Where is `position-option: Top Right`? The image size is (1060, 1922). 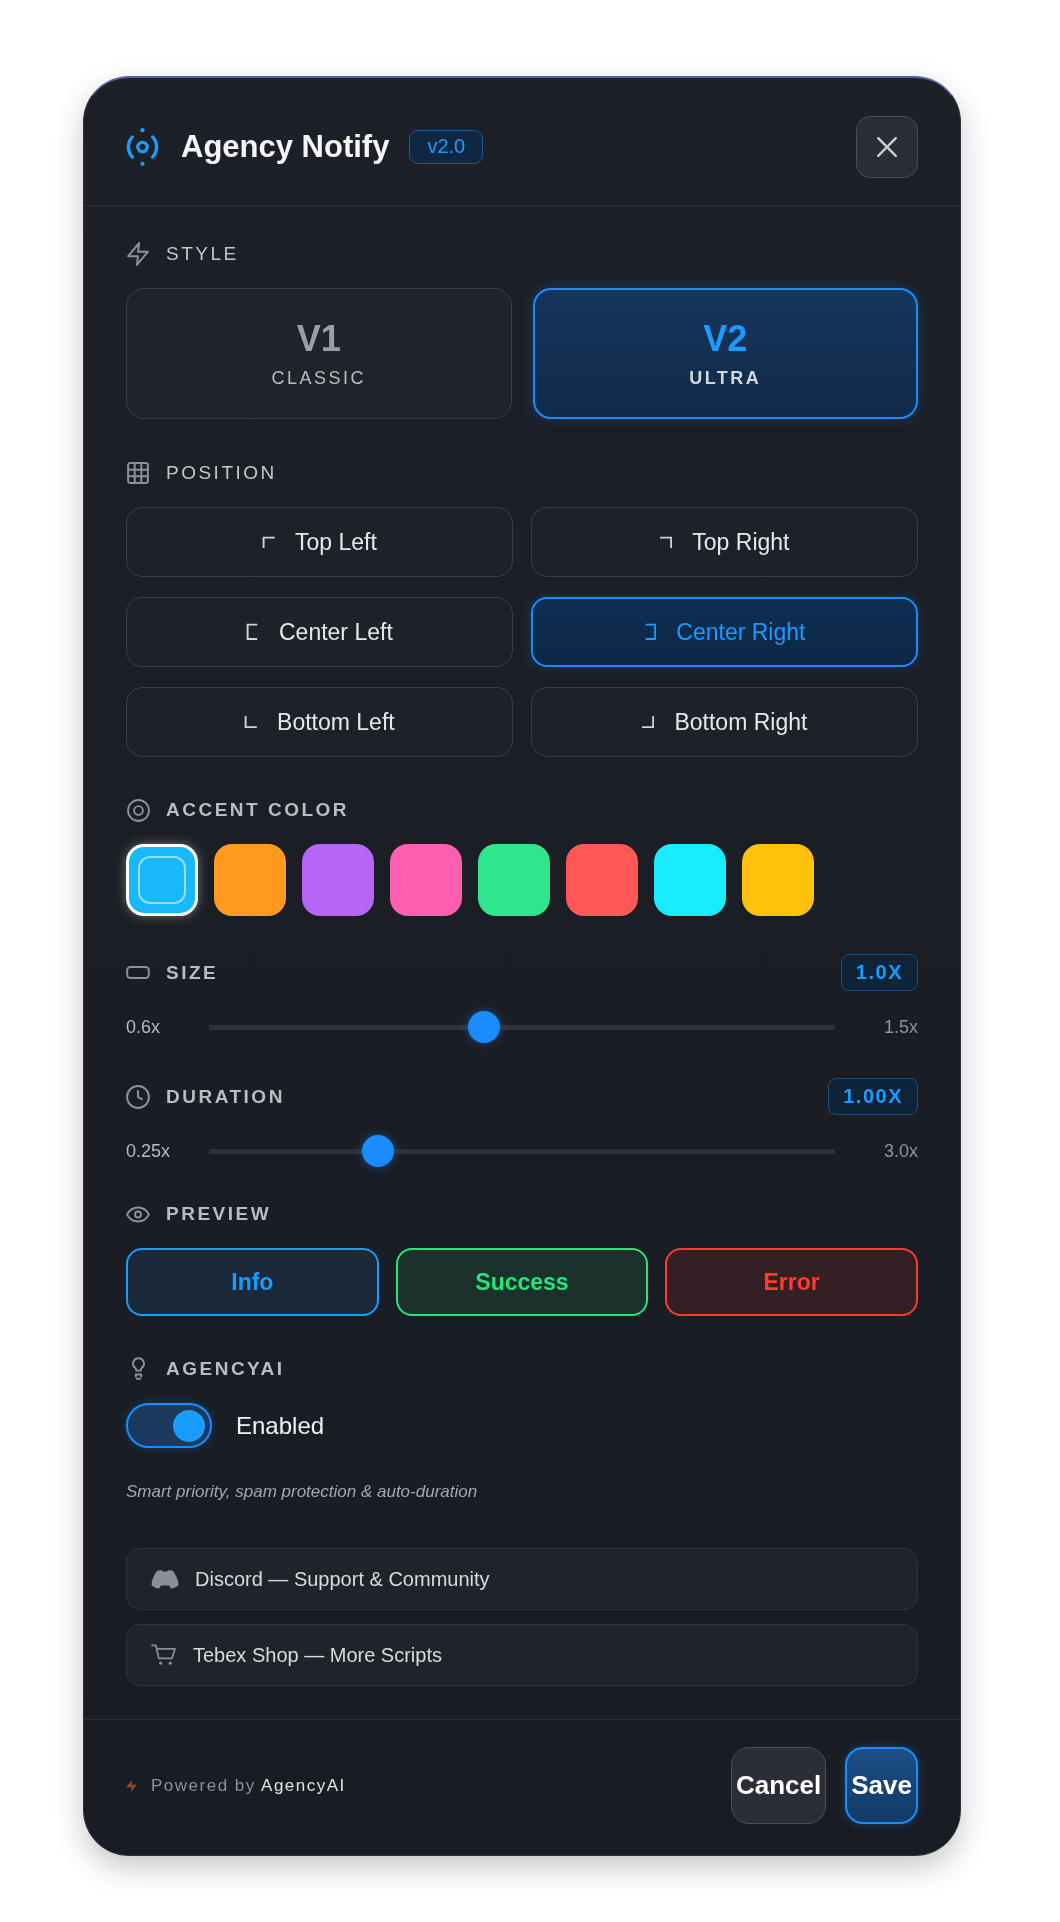 position-option: Top Right is located at coordinates (724, 542).